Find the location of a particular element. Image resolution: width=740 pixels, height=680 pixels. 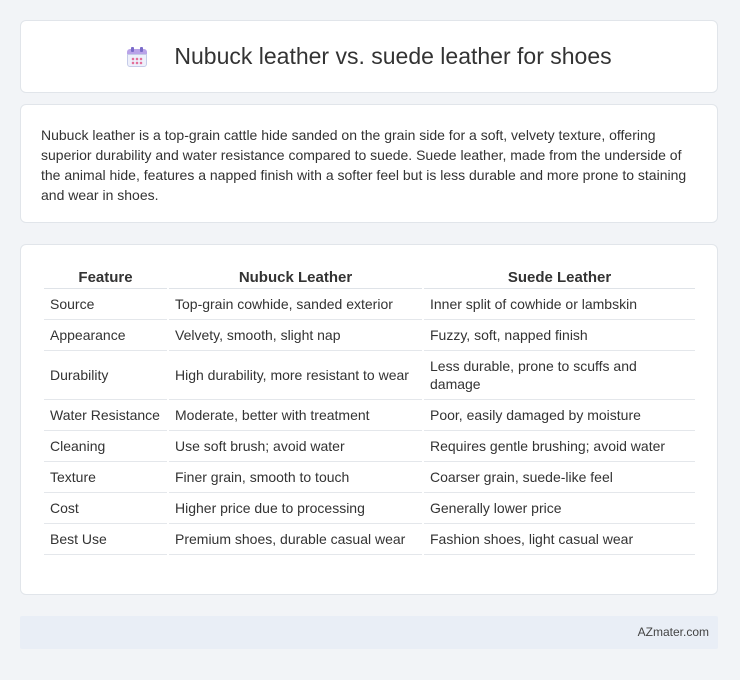

cell-suede: Inner split of cowhide or lambskin is located at coordinates (559, 304).